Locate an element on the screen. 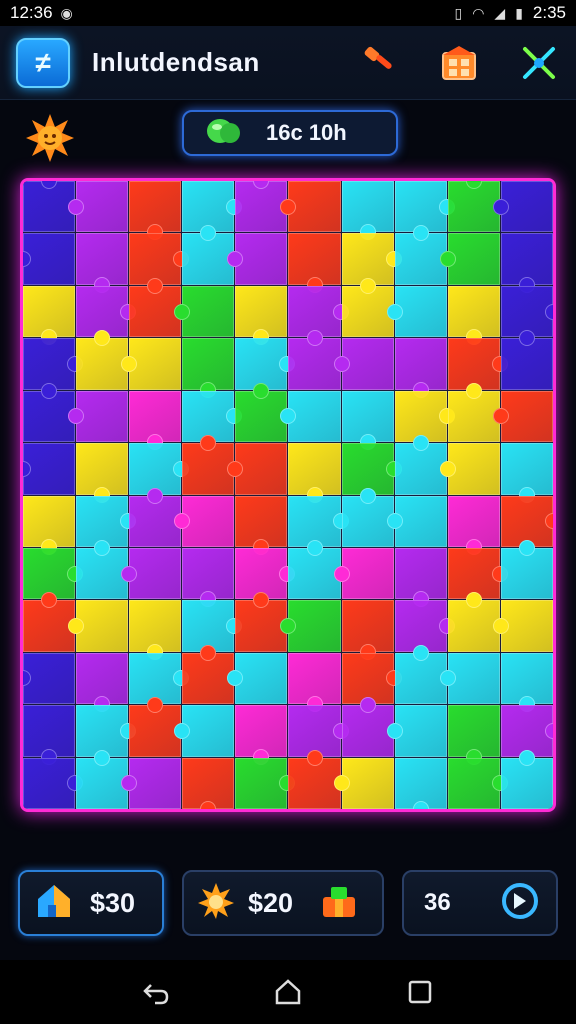 The height and width of the screenshot is (1024, 576). settings-icon is located at coordinates (539, 63).